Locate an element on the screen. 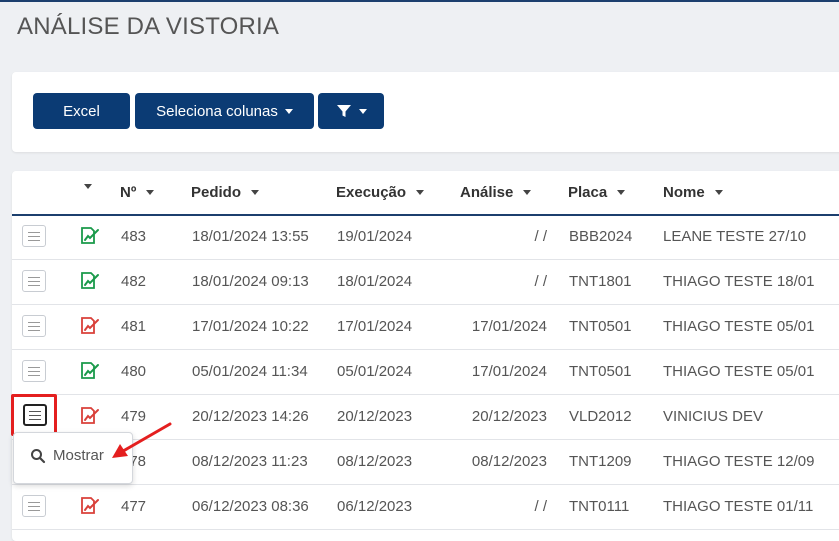  cell-execucao: 18/01/2024 is located at coordinates (375, 281).